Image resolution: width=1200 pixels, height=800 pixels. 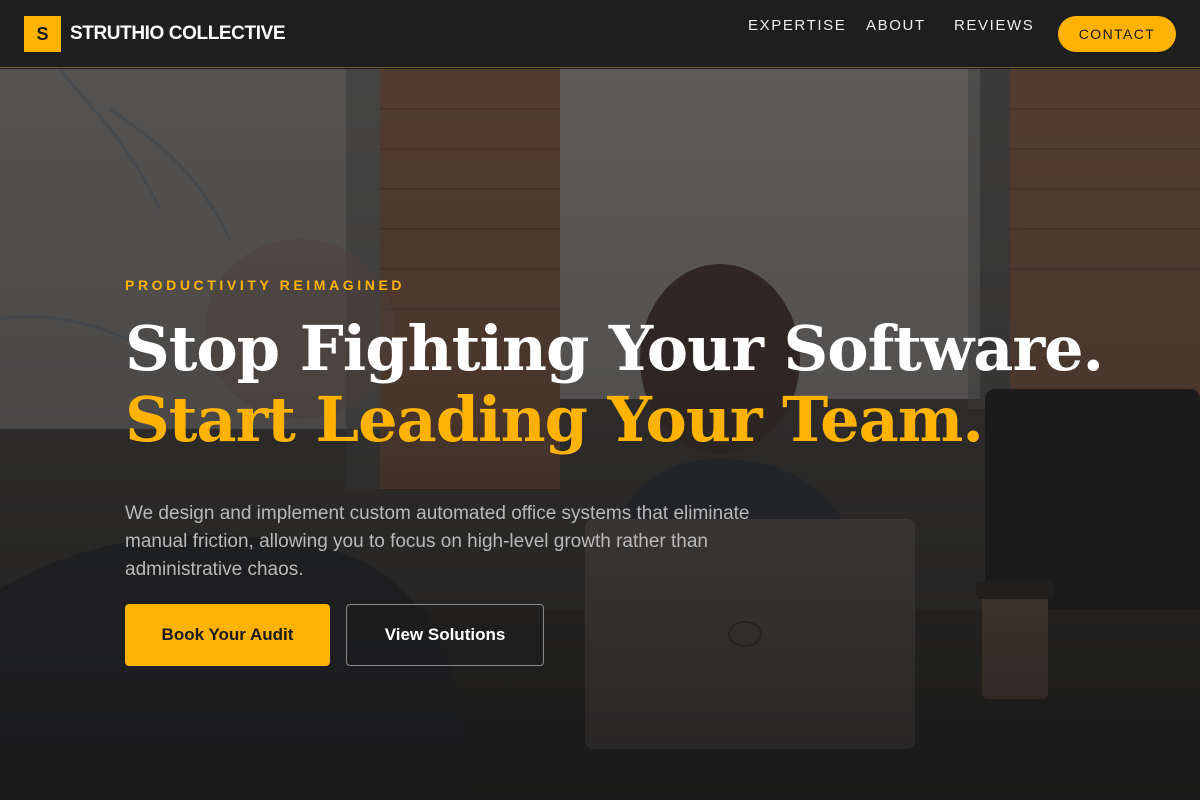 I want to click on hero-eyebrow: PRODUCTIVITY REIMAGINED, so click(x=265, y=285).